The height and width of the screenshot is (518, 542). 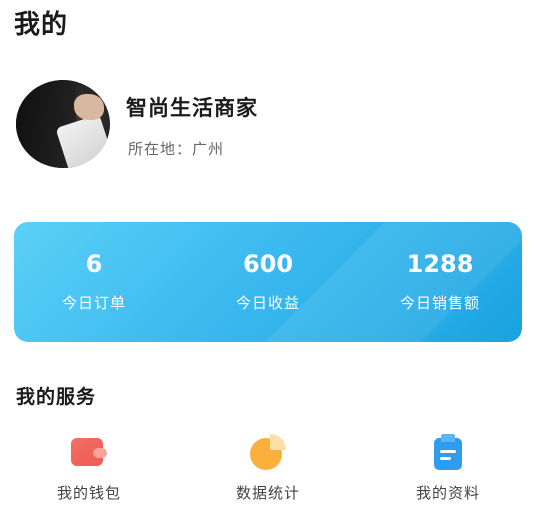 What do you see at coordinates (94, 264) in the screenshot?
I see `stat-value: 6` at bounding box center [94, 264].